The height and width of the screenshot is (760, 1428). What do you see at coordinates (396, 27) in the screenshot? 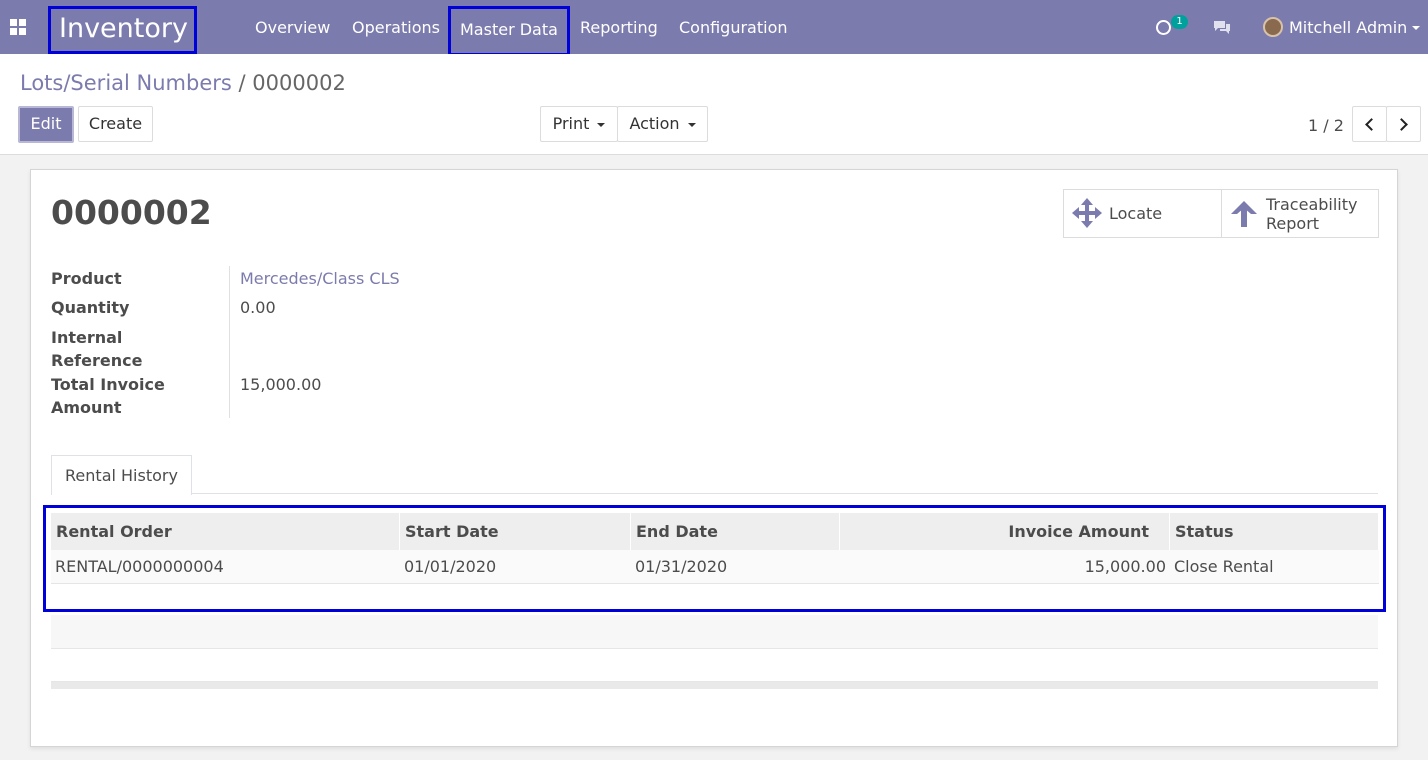
I see `menu-operations: Operations` at bounding box center [396, 27].